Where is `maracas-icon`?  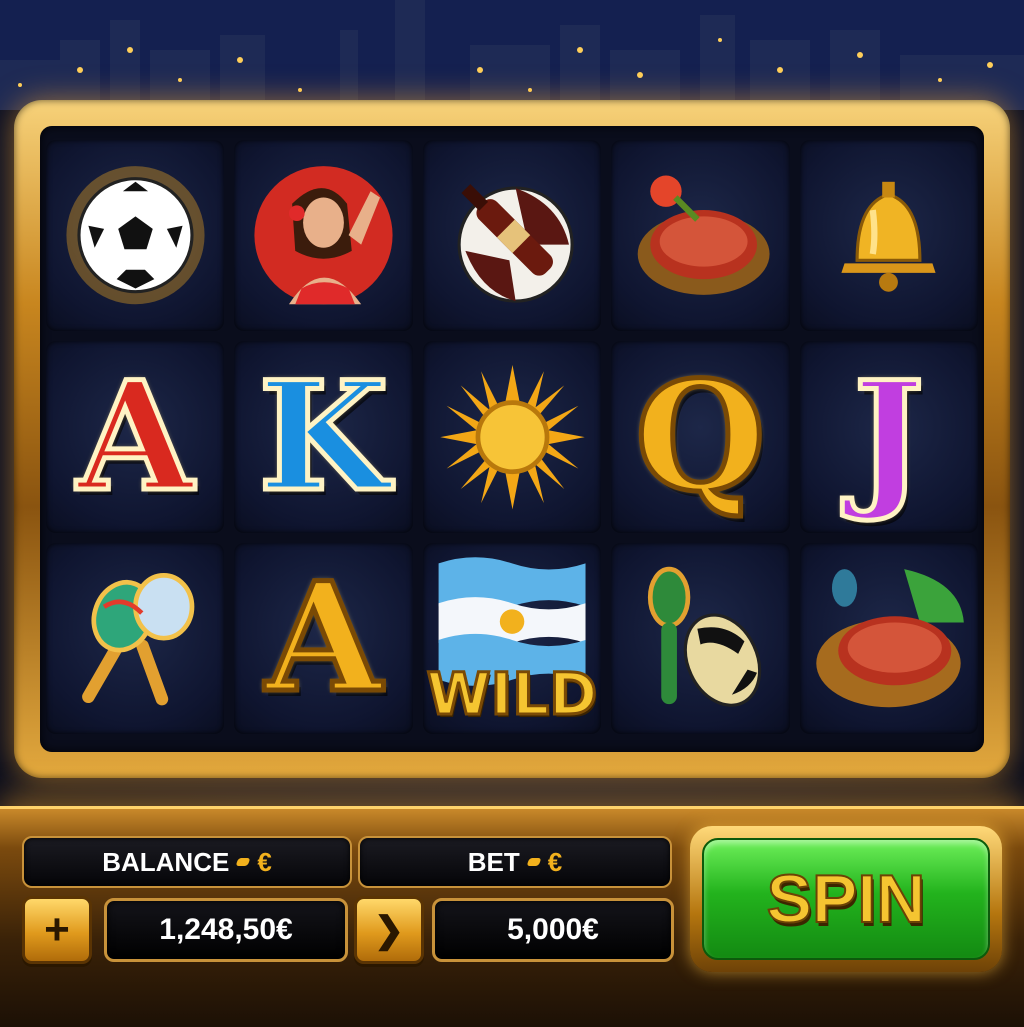 maracas-icon is located at coordinates (138, 639).